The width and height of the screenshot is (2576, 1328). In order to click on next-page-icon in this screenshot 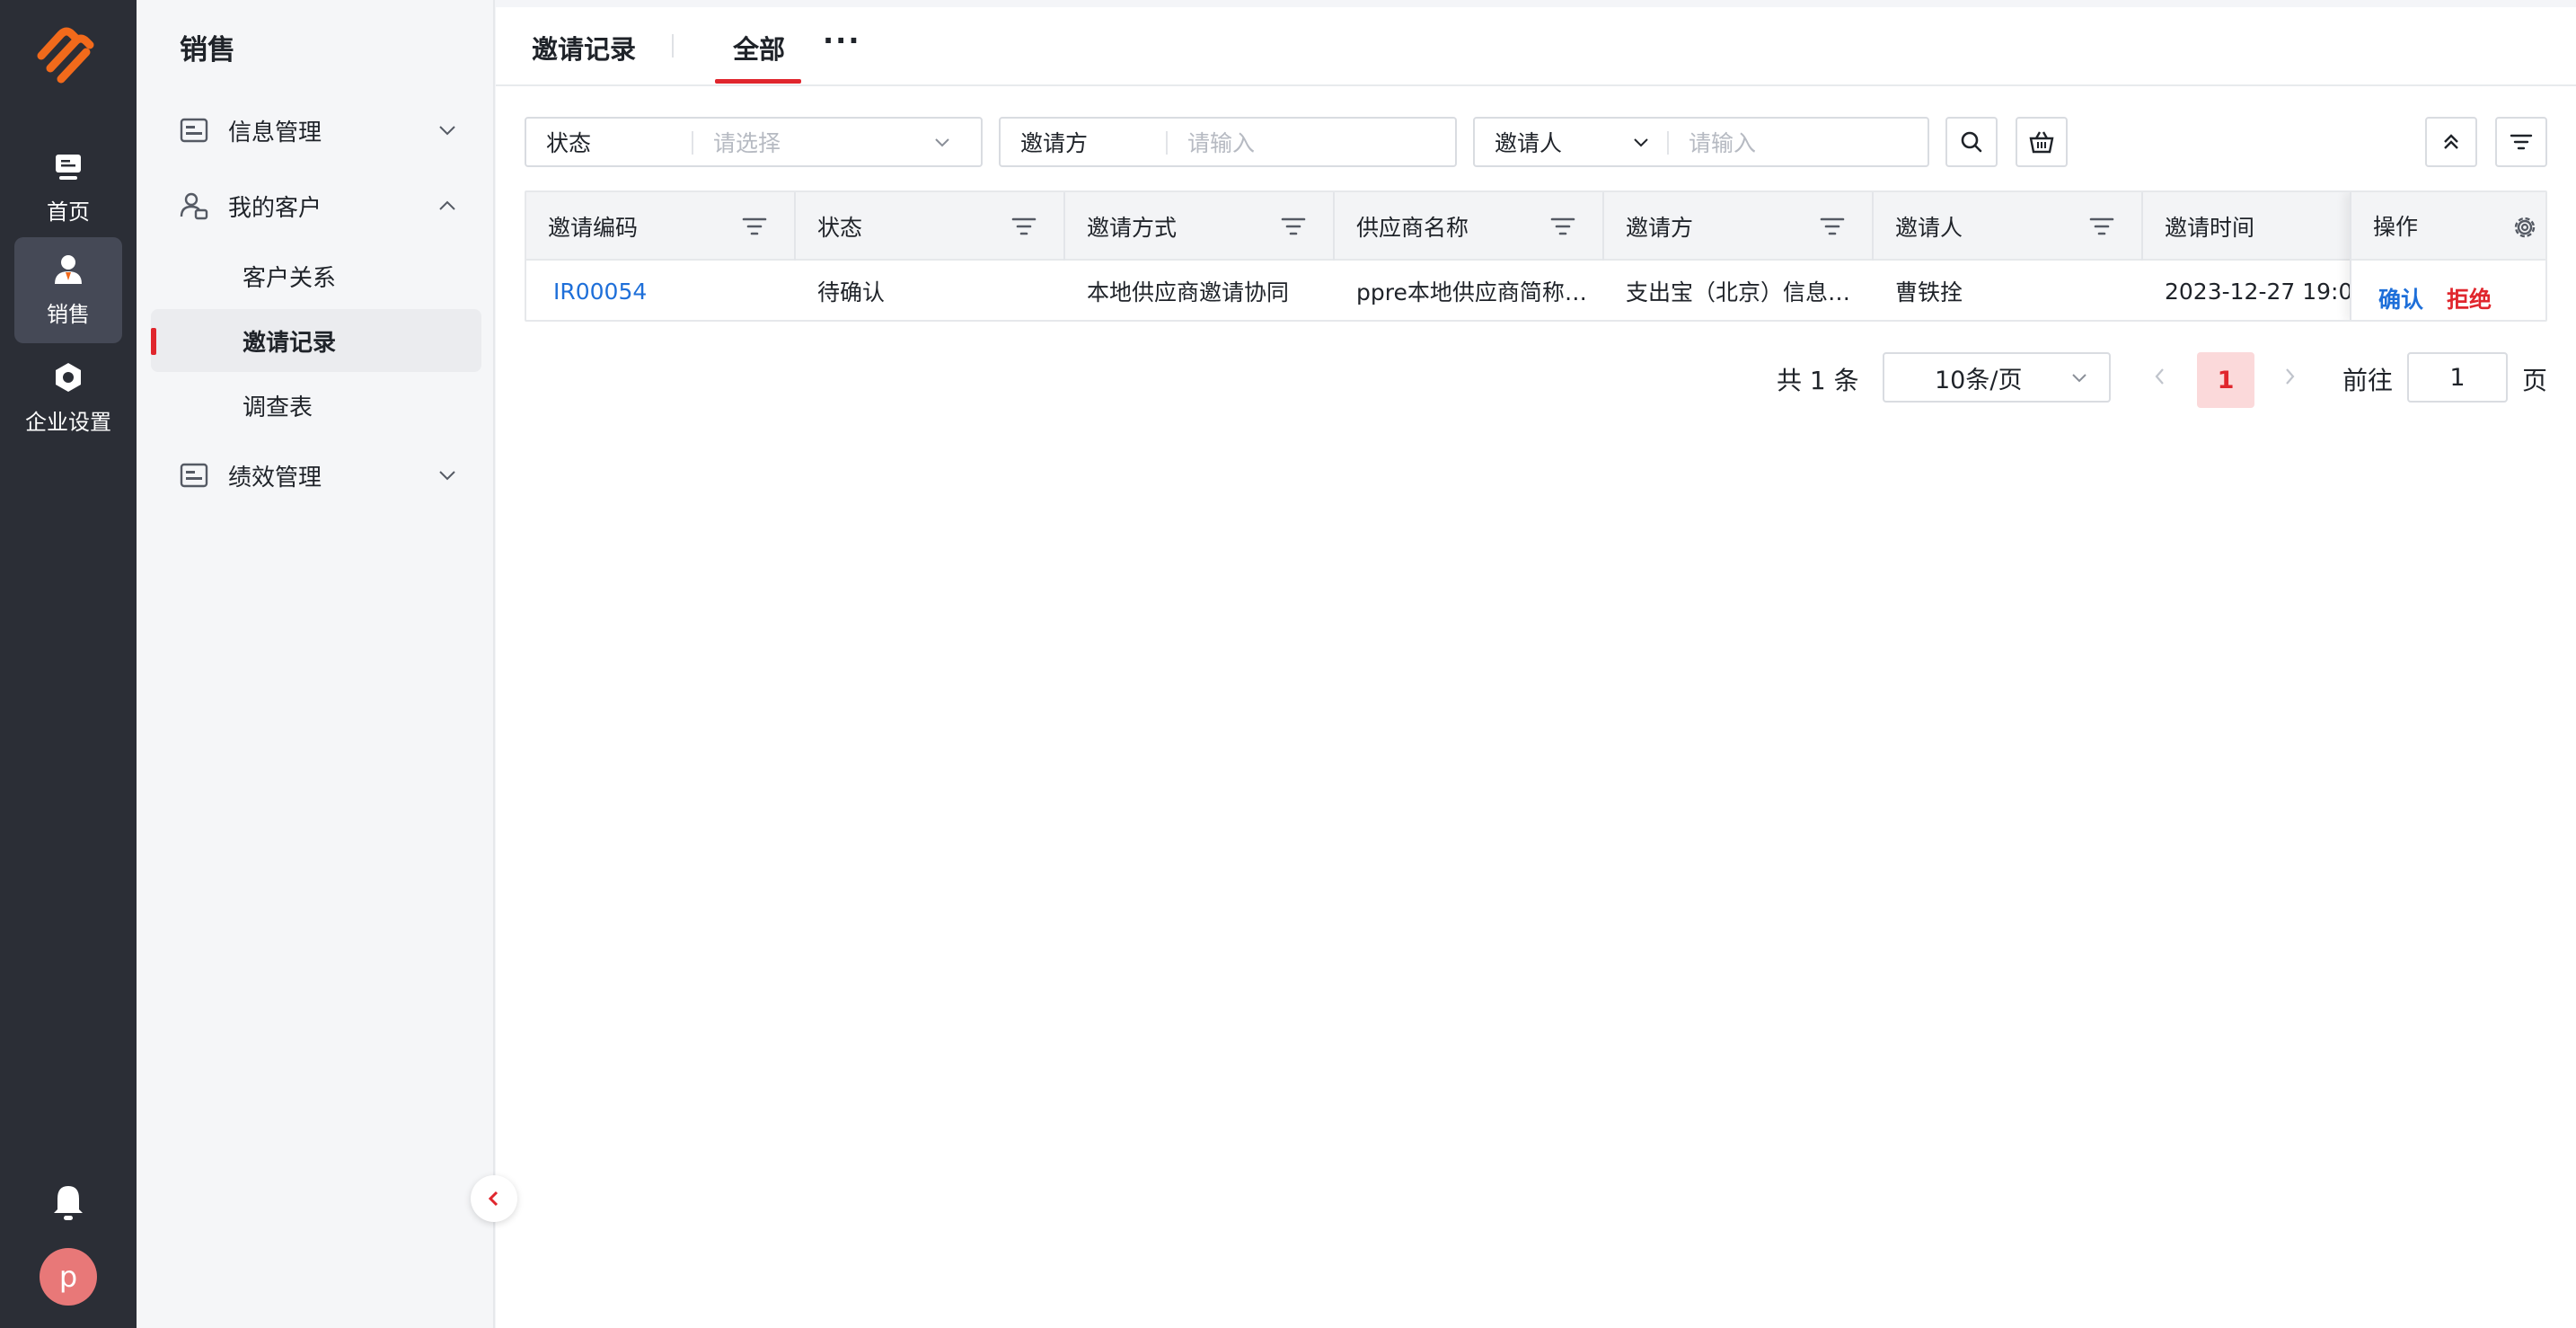, I will do `click(2289, 376)`.